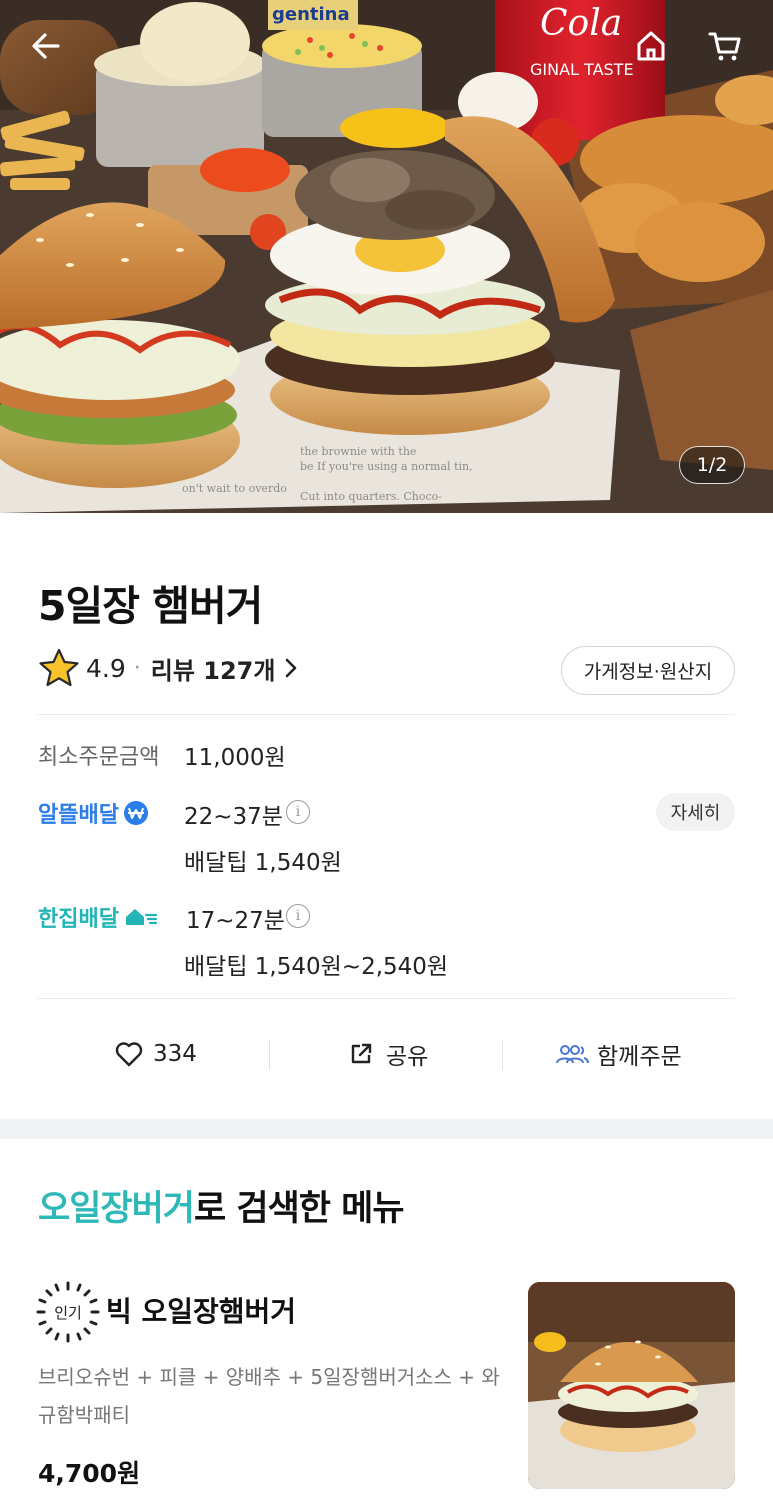 This screenshot has width=773, height=1507. What do you see at coordinates (371, 496) in the screenshot?
I see `newspaper-text: Cut into quarters. Choco-` at bounding box center [371, 496].